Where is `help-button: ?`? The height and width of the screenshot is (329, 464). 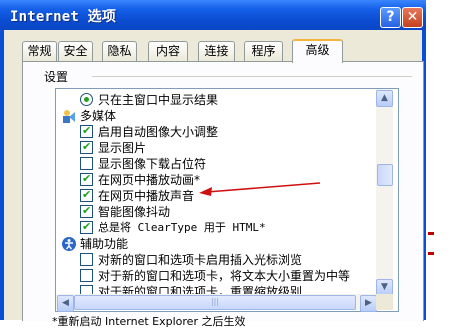 help-button: ? is located at coordinates (390, 17).